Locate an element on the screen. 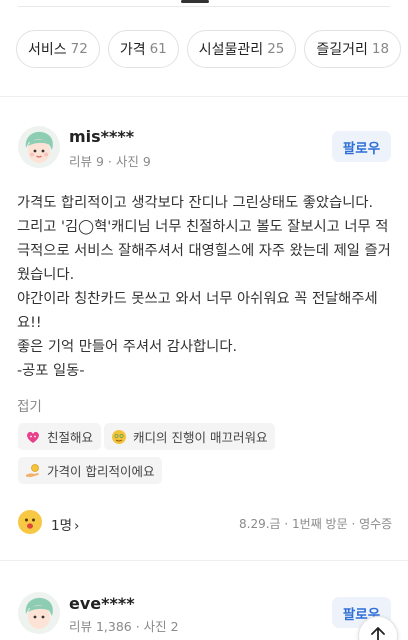 This screenshot has width=408, height=640. filter-chip-price: 가격 61 is located at coordinates (143, 49).